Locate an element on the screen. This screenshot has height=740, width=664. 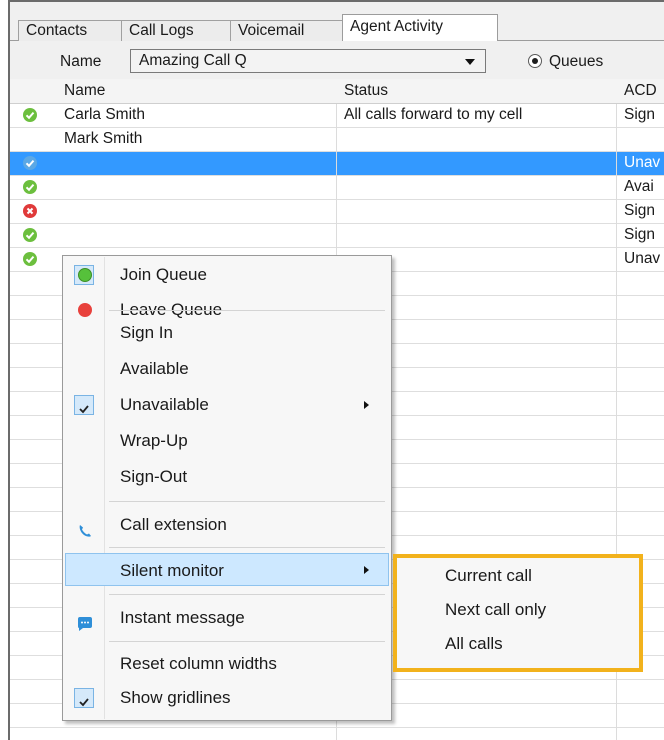
menu-item-label: Sign-Out is located at coordinates (154, 476).